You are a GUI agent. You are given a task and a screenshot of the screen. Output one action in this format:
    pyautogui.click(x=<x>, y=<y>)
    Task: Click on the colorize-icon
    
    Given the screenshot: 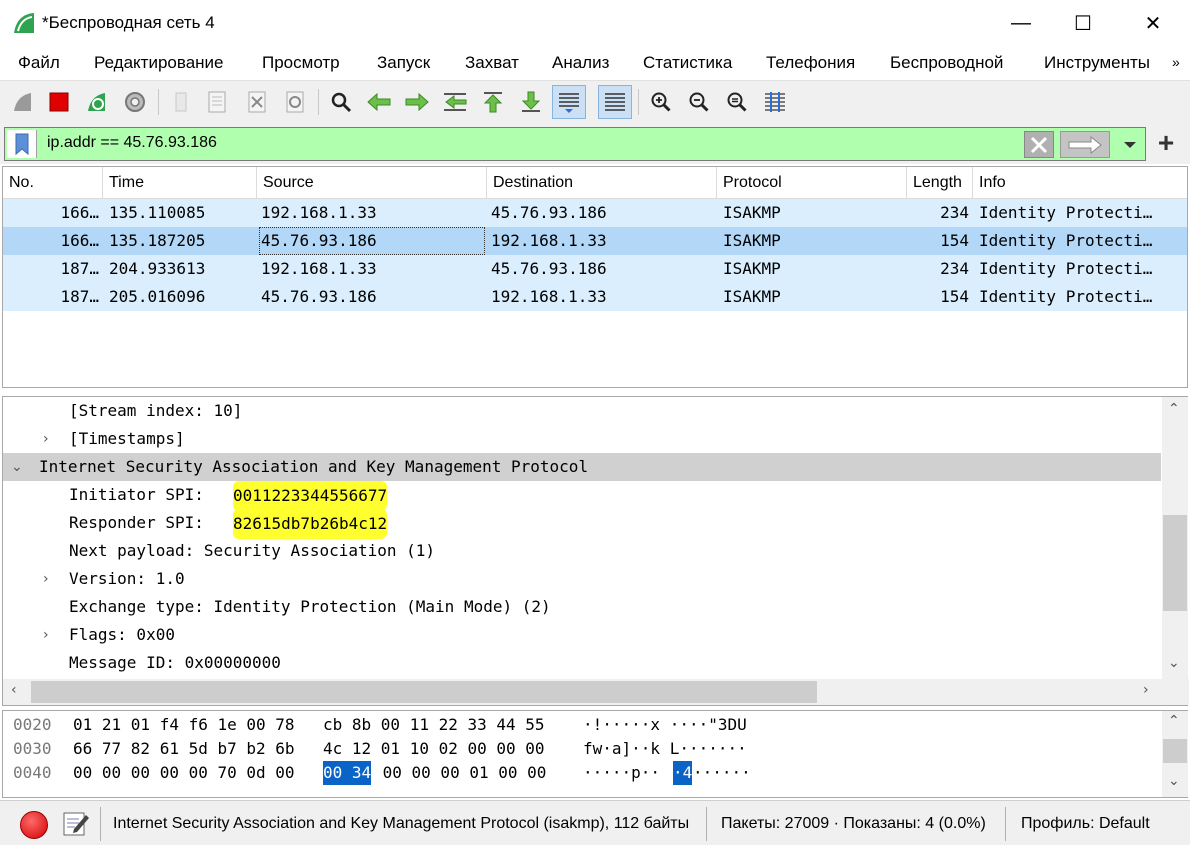 What is the action you would take?
    pyautogui.click(x=615, y=102)
    